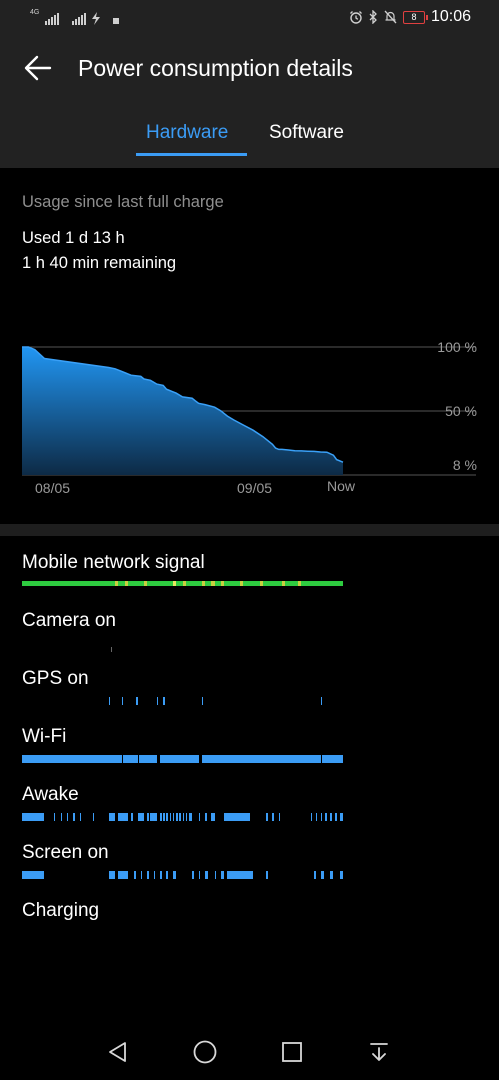 The image size is (499, 1080). I want to click on back-button, so click(38, 68).